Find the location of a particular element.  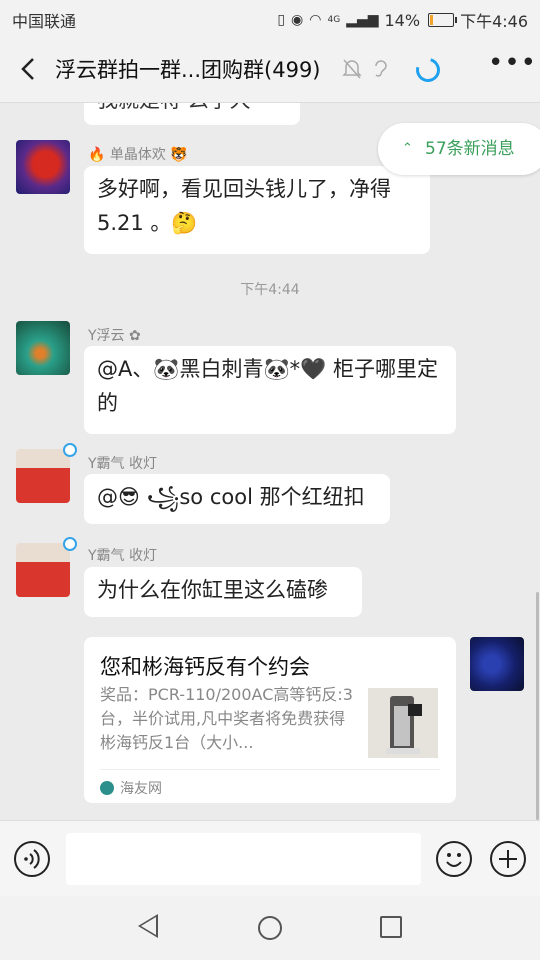

message-bubble: @A、🐼黑白刺青🐼*🖤 柜子哪里定的 is located at coordinates (270, 390).